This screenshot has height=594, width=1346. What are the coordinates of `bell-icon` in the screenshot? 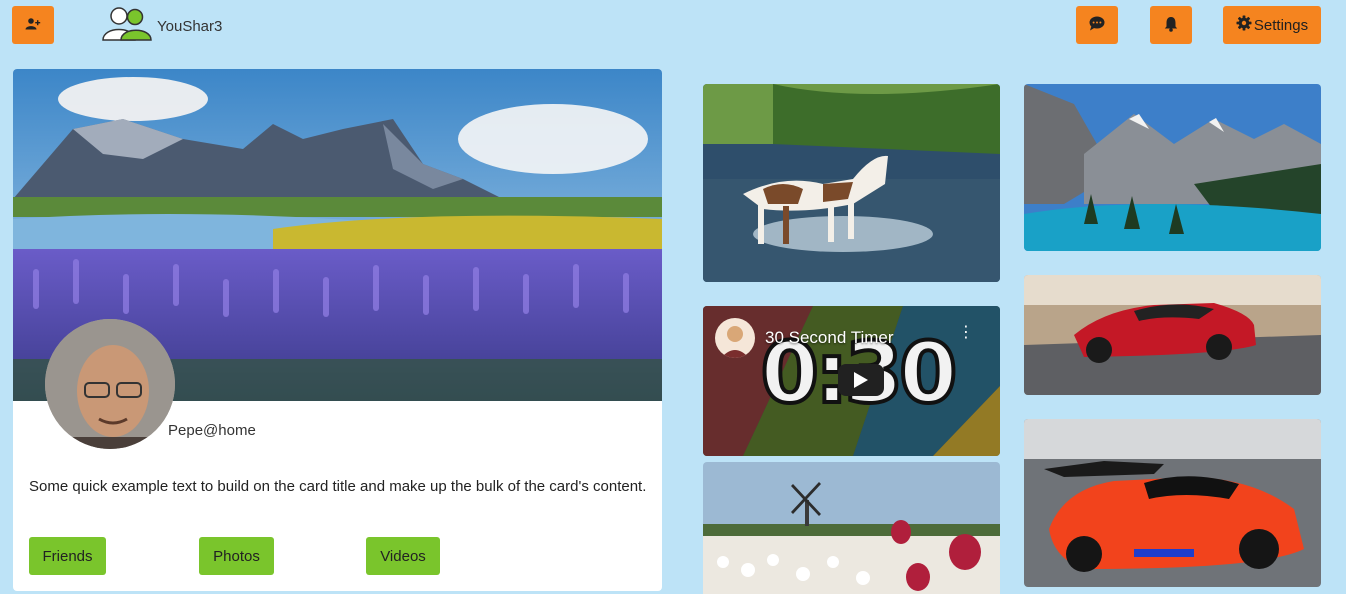 It's located at (1171, 25).